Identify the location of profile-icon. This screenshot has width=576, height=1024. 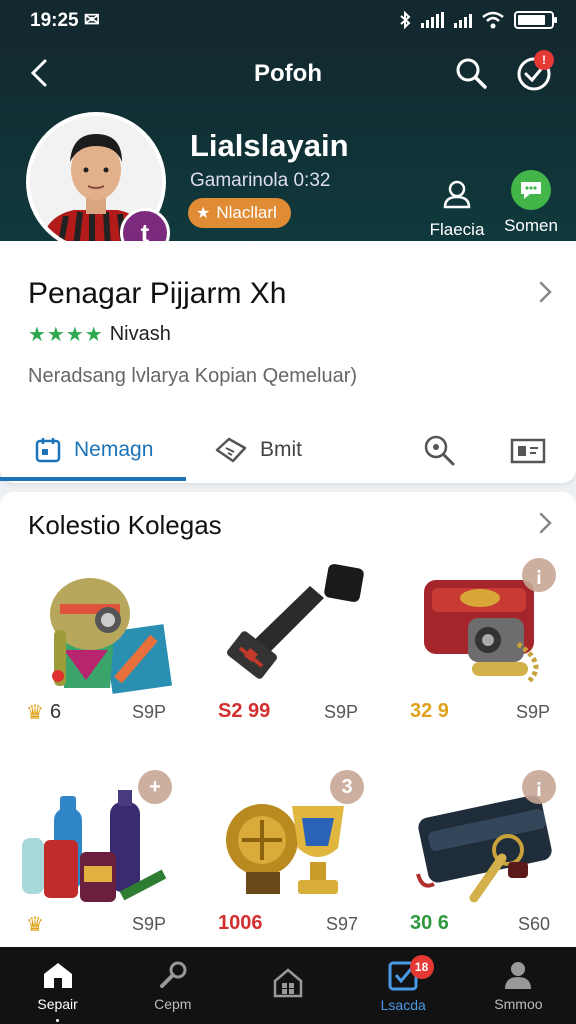
(518, 975).